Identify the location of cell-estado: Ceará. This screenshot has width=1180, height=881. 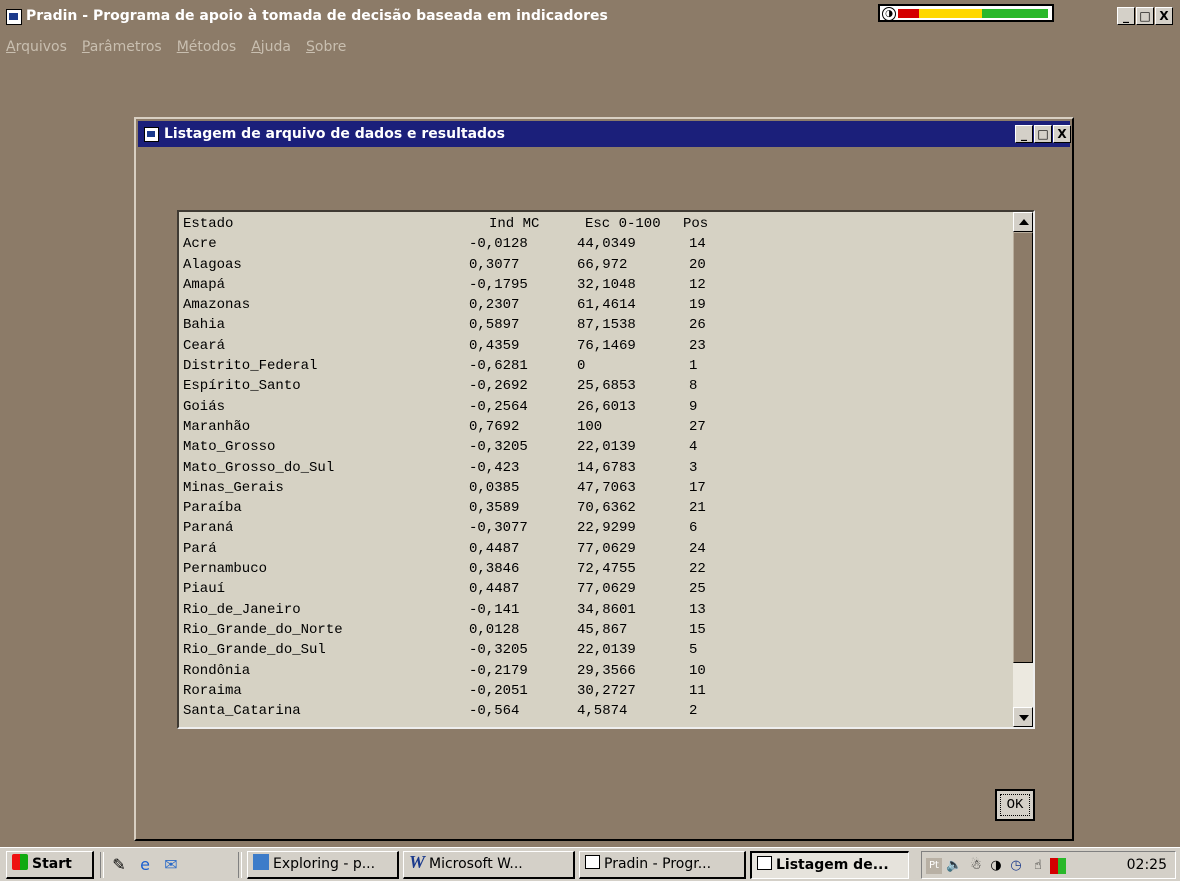
(204, 345).